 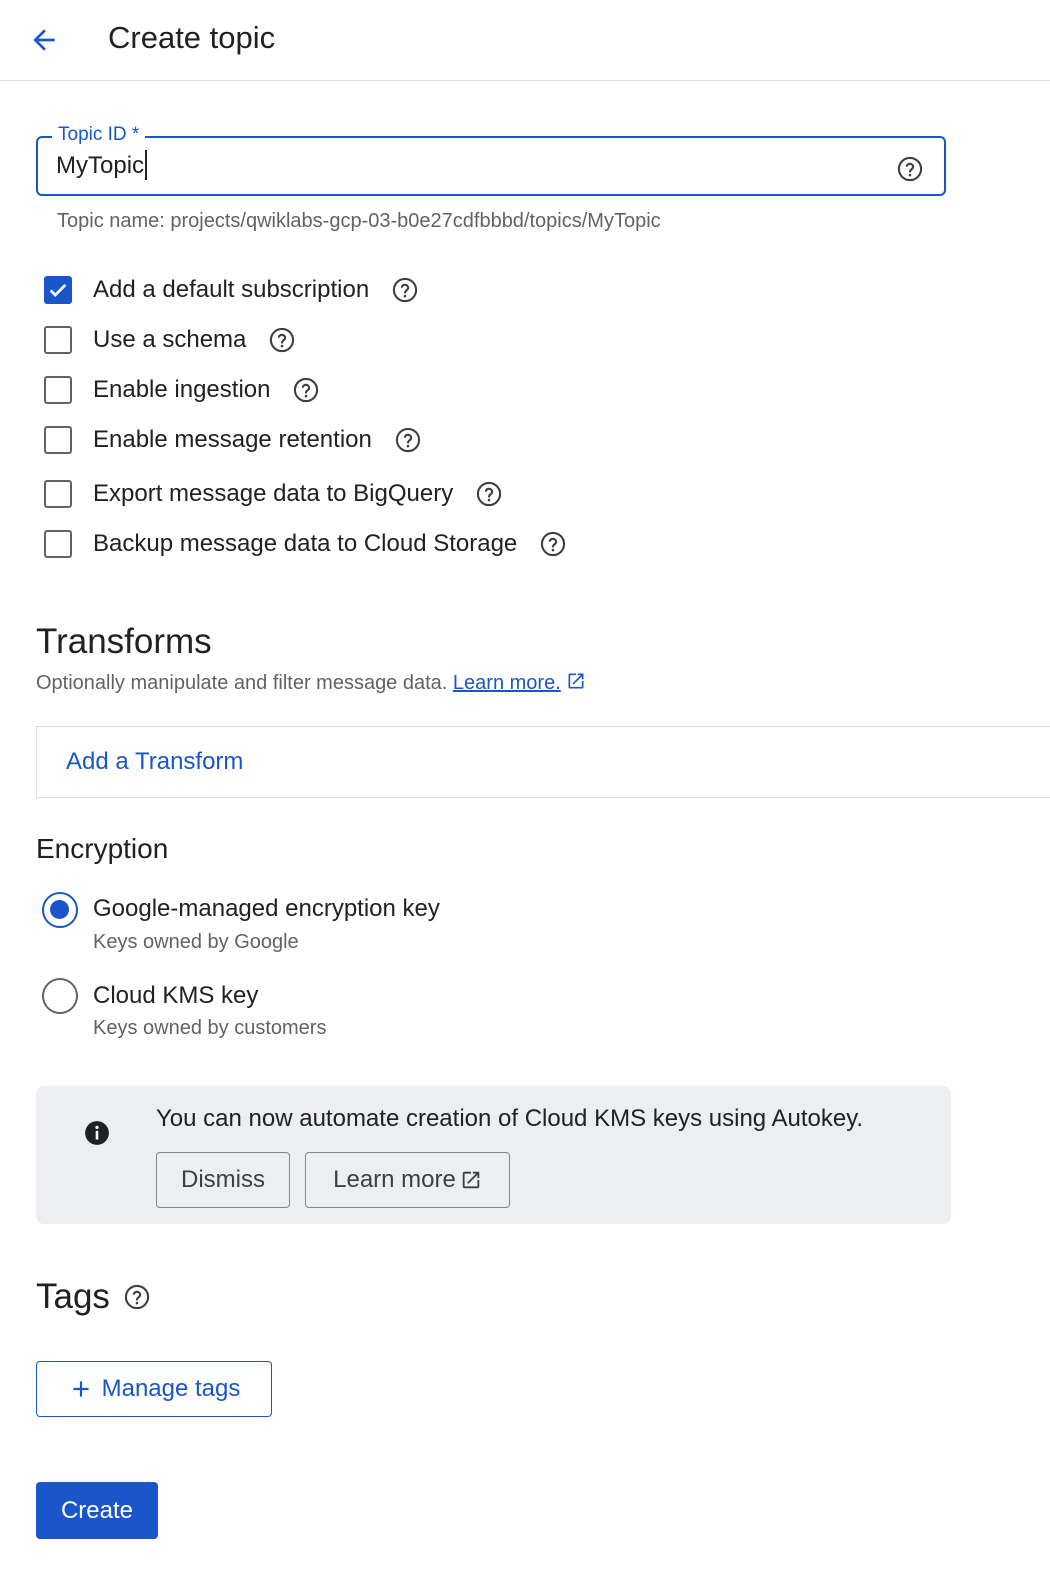 I want to click on topic-id-value: MyTopic, so click(x=102, y=165).